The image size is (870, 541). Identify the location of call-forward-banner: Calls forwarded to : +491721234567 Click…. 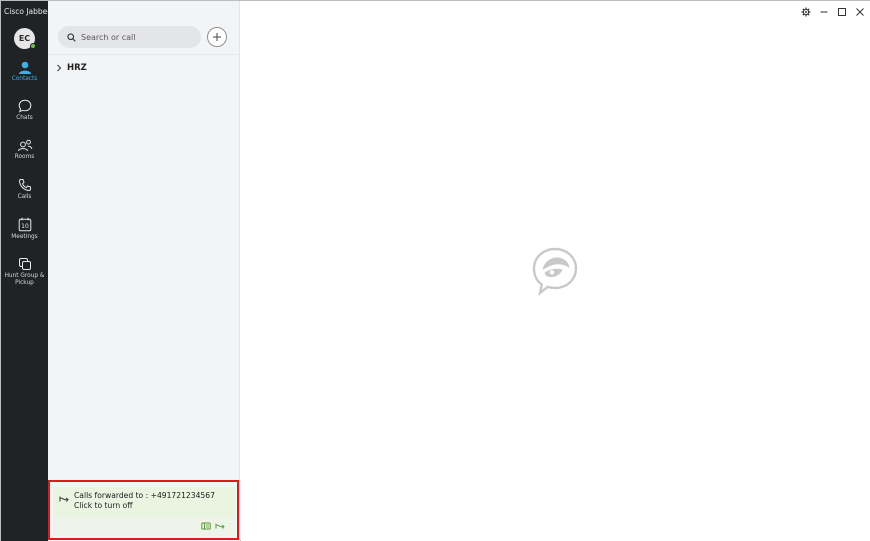
(144, 502).